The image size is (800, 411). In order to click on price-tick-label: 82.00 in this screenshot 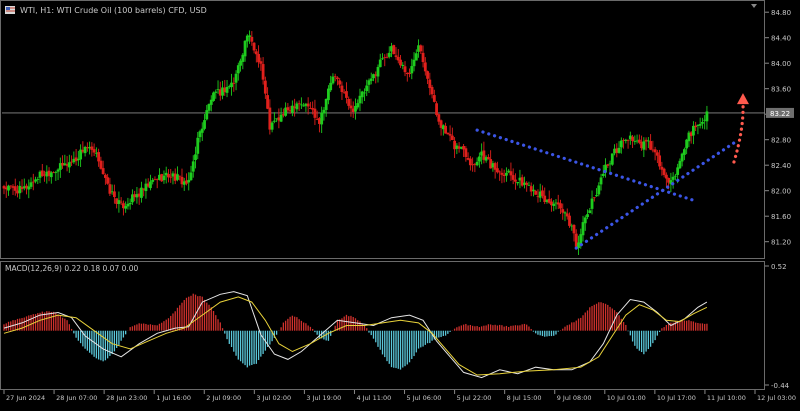, I will do `click(781, 192)`.